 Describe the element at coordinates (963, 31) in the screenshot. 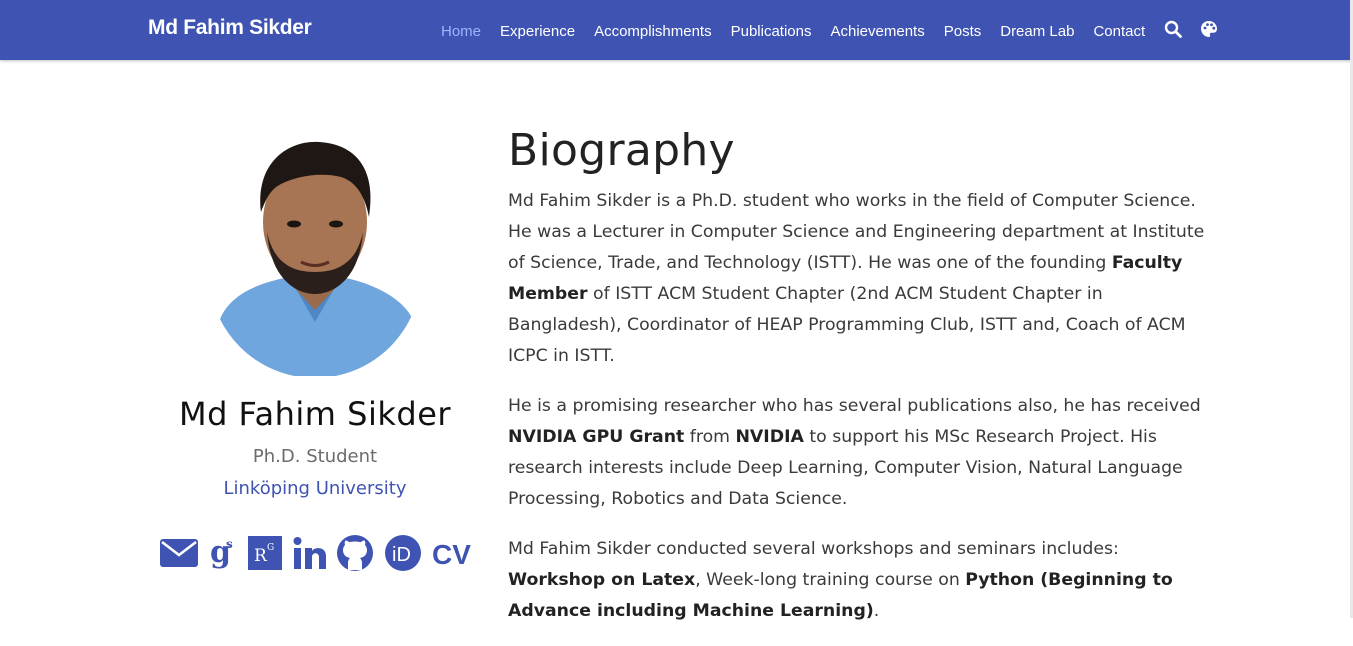

I see `nav-item-posts: Posts` at that location.